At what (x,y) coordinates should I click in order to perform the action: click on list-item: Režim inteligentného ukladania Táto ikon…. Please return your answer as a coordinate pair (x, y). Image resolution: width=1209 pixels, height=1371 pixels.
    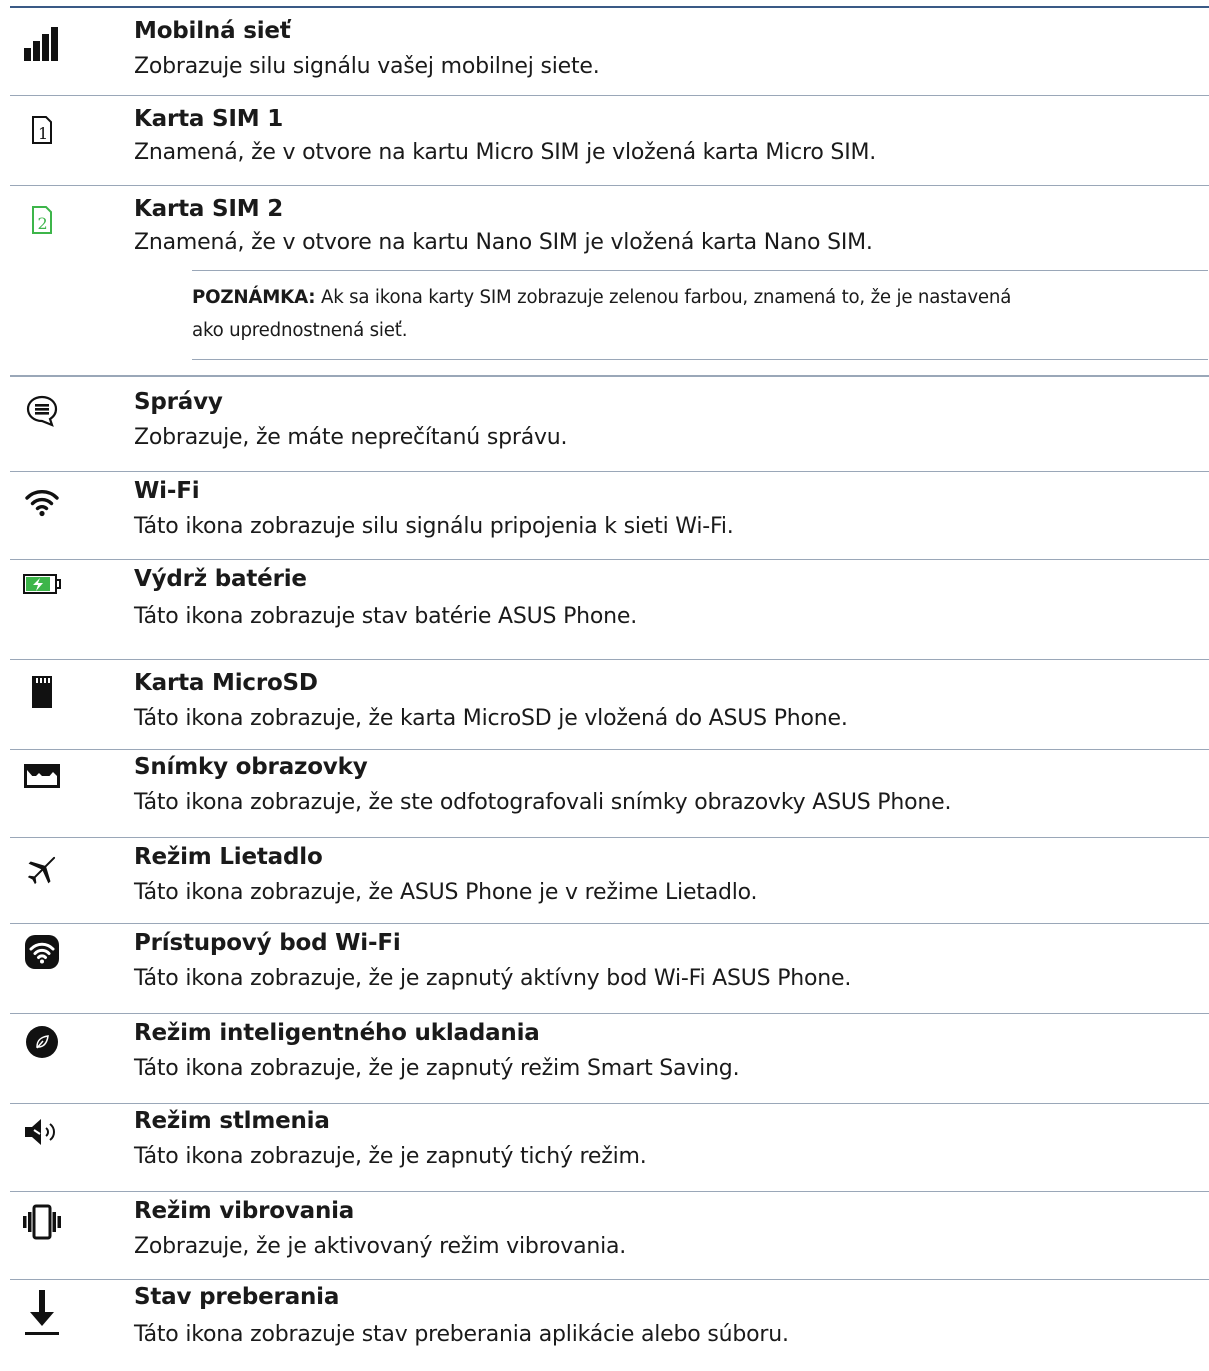
    Looking at the image, I should click on (609, 1059).